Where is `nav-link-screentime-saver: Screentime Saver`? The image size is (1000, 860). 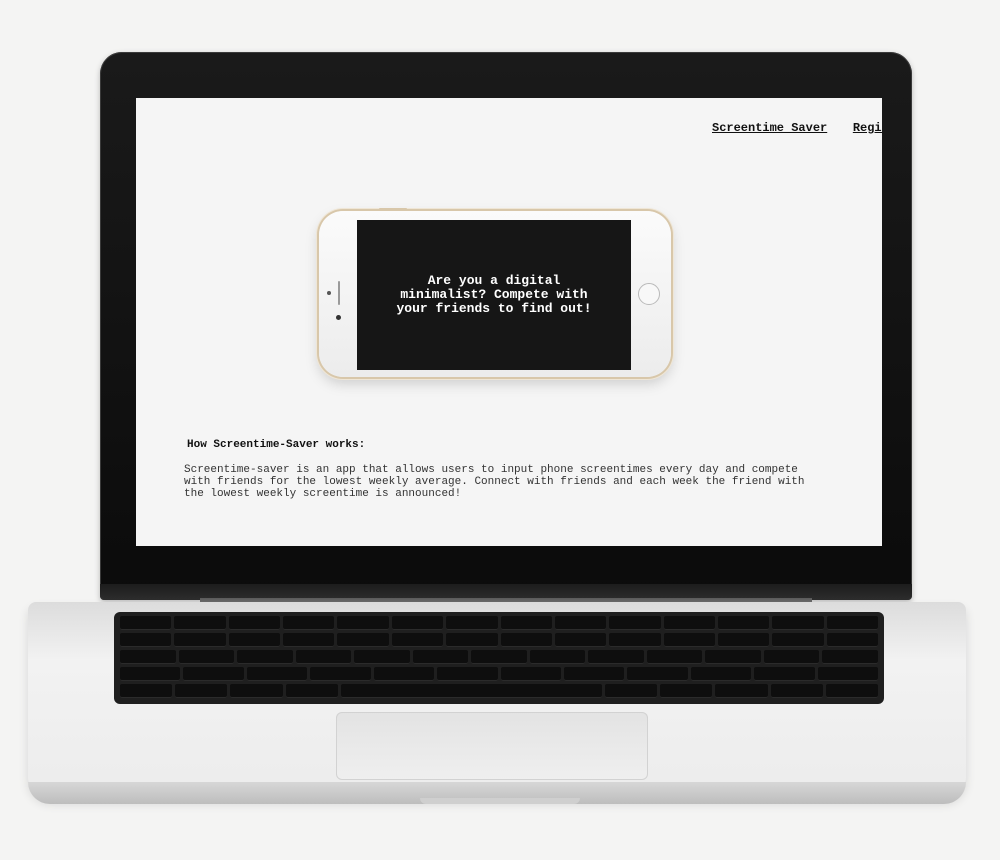
nav-link-screentime-saver: Screentime Saver is located at coordinates (769, 128).